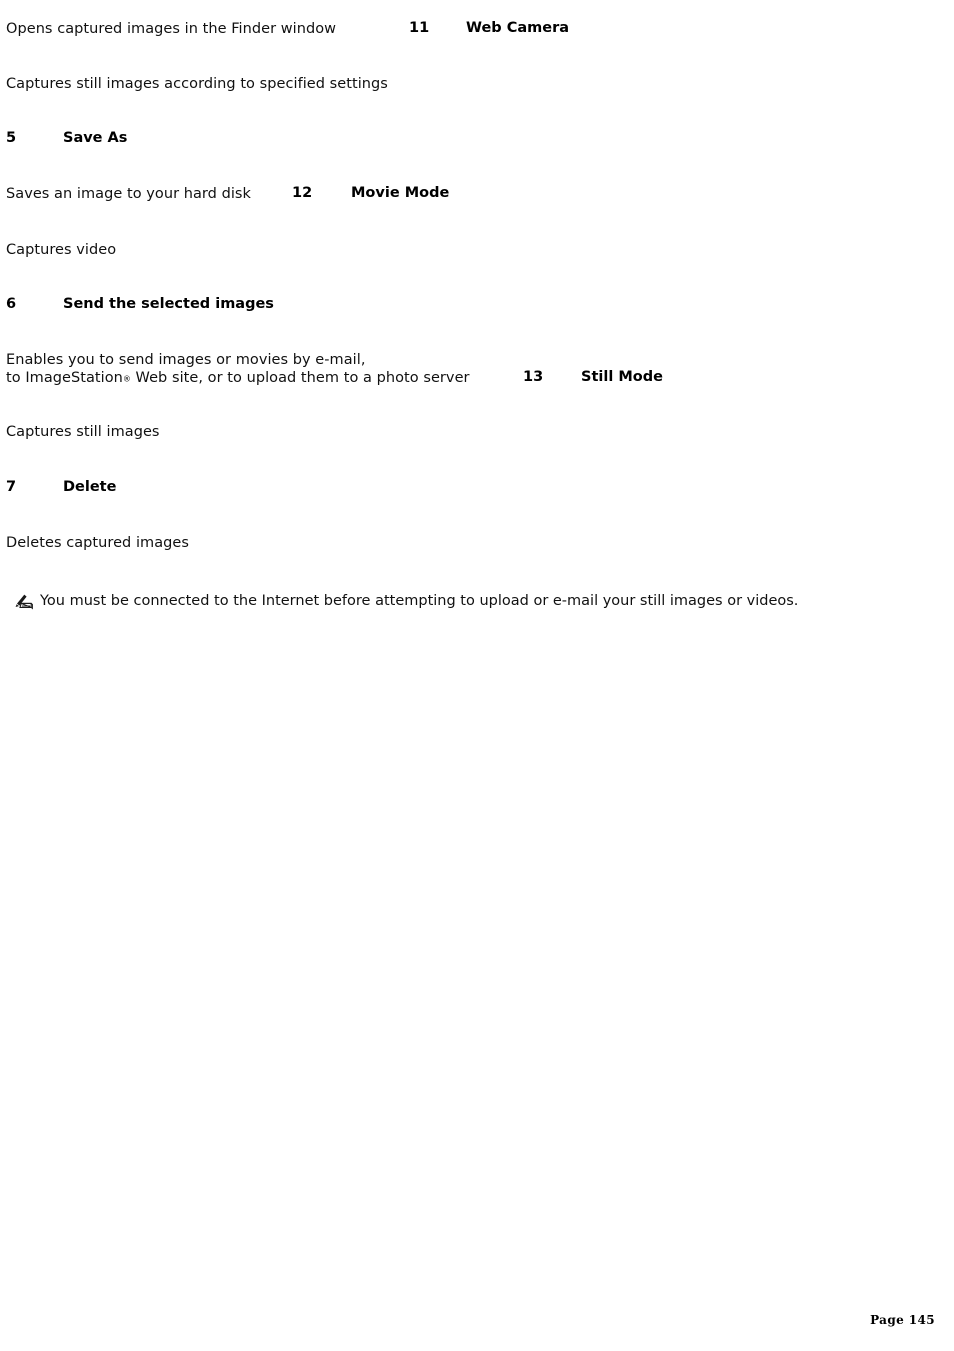 This screenshot has height=1351, width=954. Describe the element at coordinates (533, 377) in the screenshot. I see `legend-number-13: 13` at that location.